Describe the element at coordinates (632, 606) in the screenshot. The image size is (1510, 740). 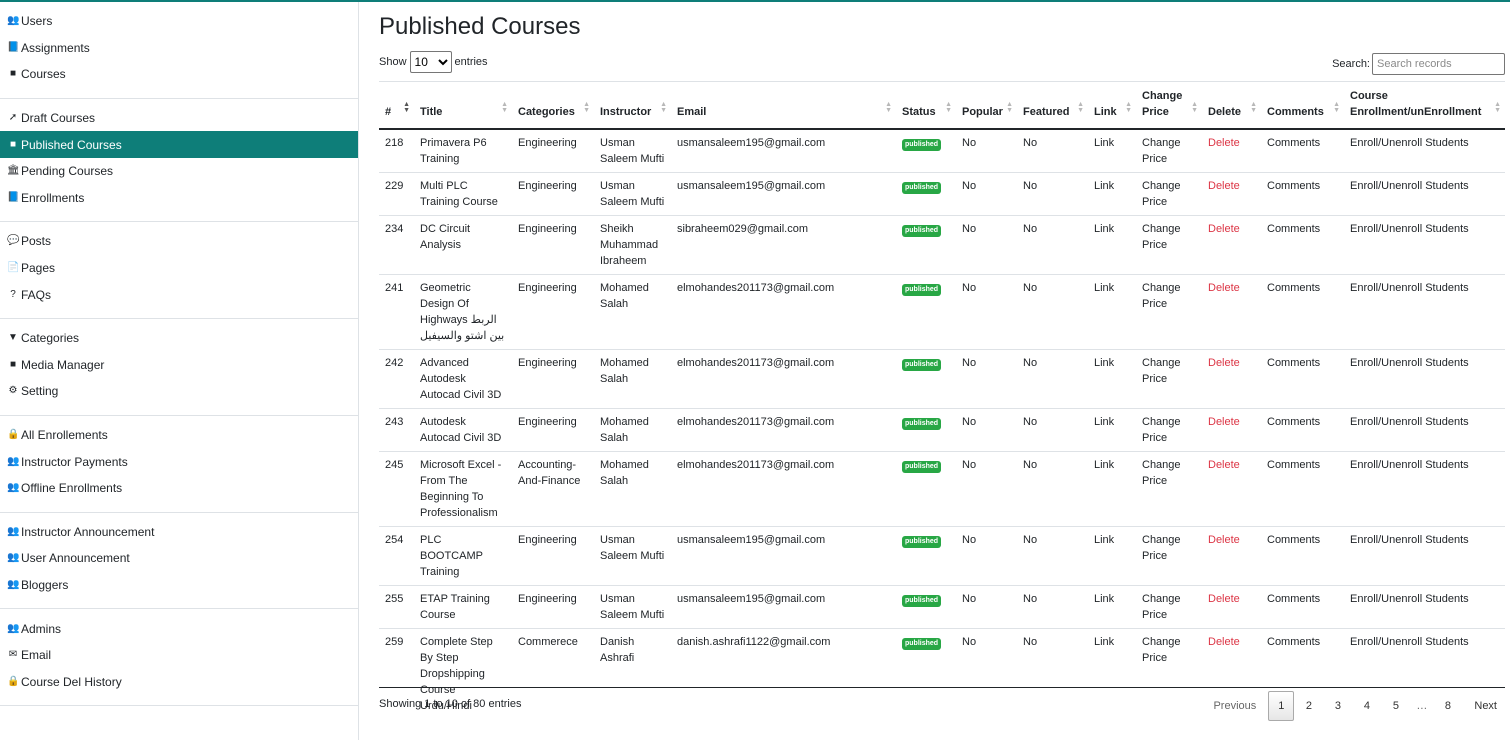
I see `table-cell: Usman Saleem Mufti` at that location.